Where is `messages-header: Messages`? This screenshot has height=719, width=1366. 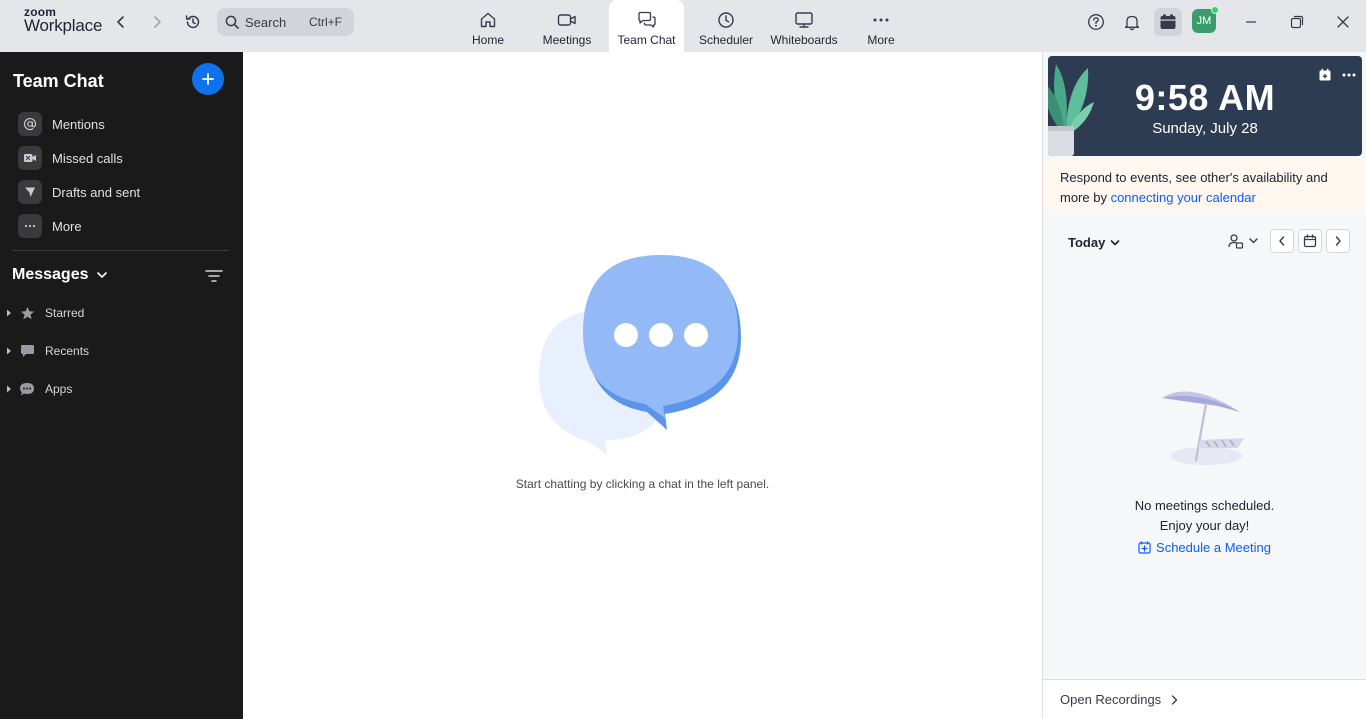 messages-header: Messages is located at coordinates (50, 274).